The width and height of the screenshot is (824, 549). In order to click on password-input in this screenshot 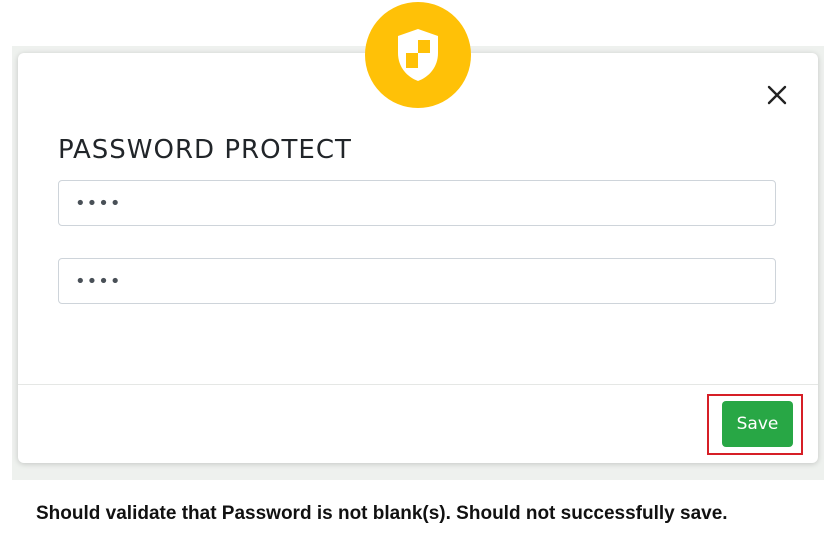, I will do `click(417, 203)`.